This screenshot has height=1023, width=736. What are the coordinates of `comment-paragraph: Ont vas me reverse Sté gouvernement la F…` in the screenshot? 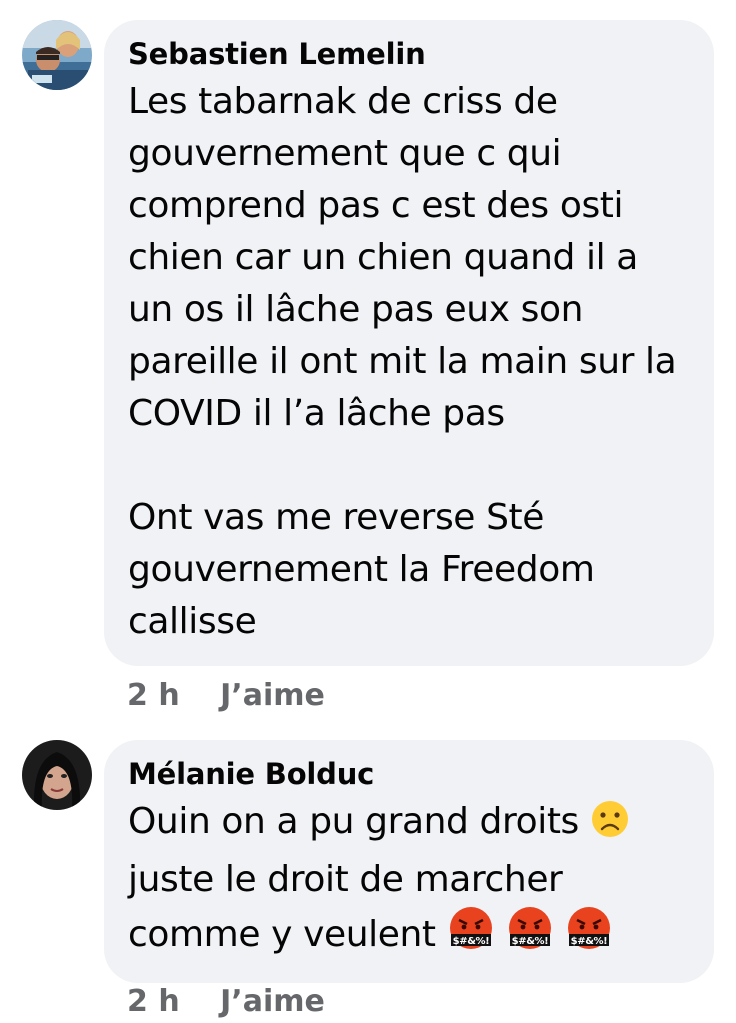 It's located at (361, 569).